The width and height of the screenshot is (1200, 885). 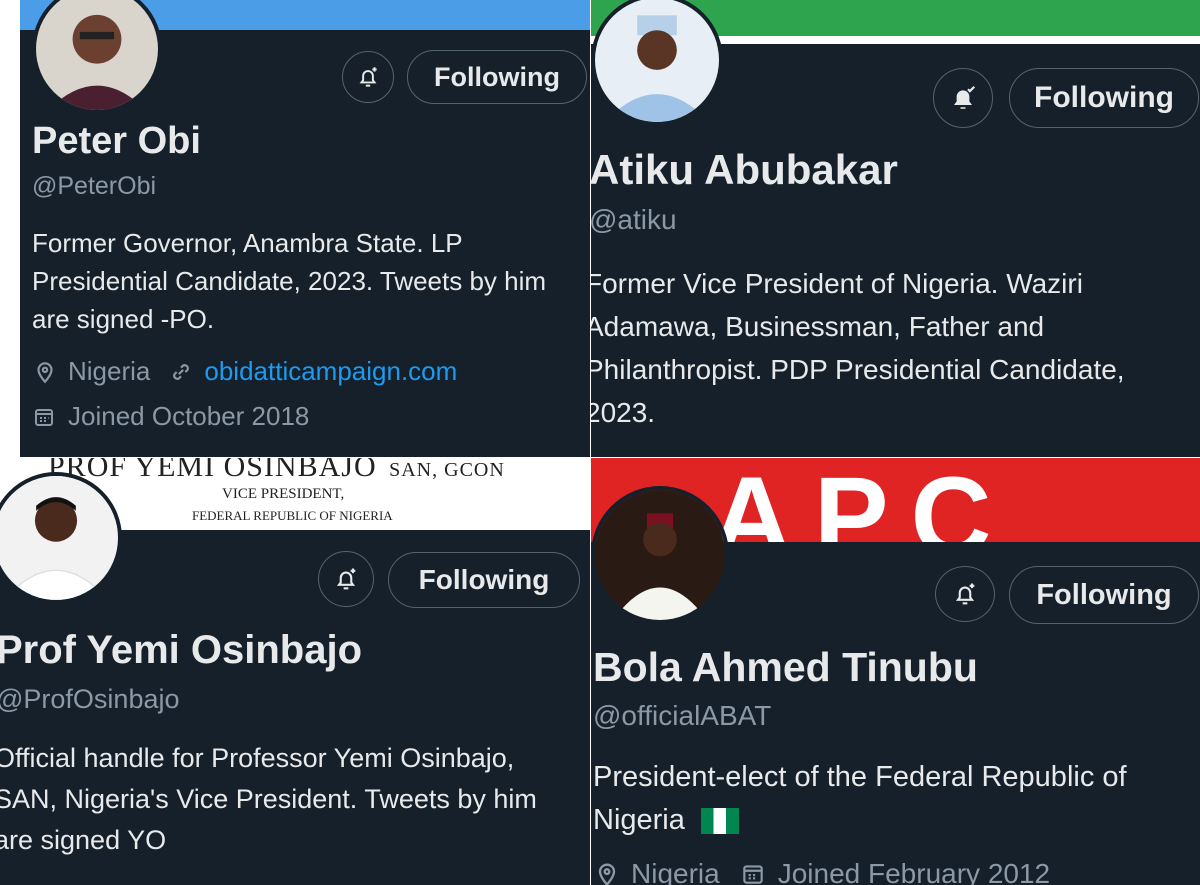 What do you see at coordinates (189, 416) in the screenshot?
I see `joined-text: Joined October 2018` at bounding box center [189, 416].